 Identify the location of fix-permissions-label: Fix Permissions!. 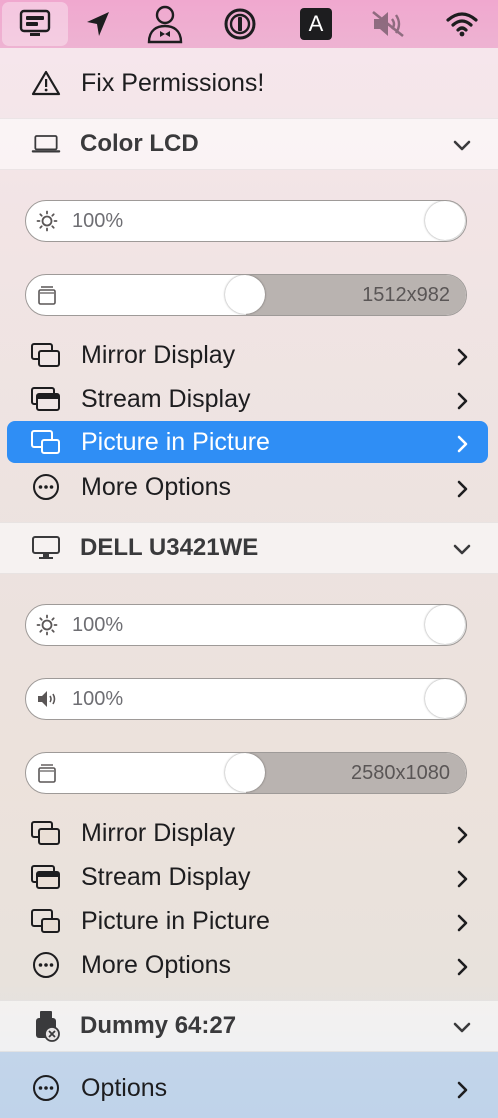
(173, 82).